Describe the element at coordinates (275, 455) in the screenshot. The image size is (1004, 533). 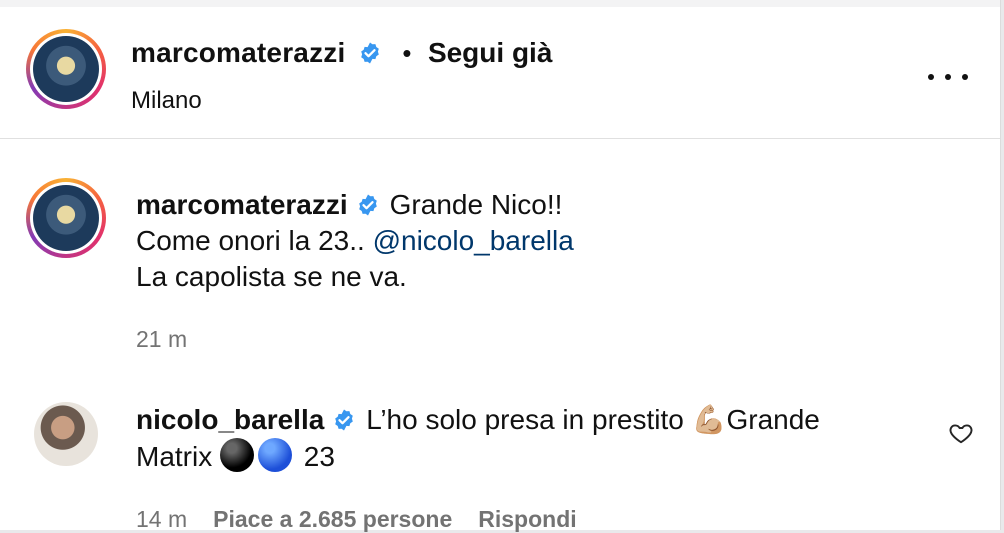
I see `blue-circle-emoji` at that location.